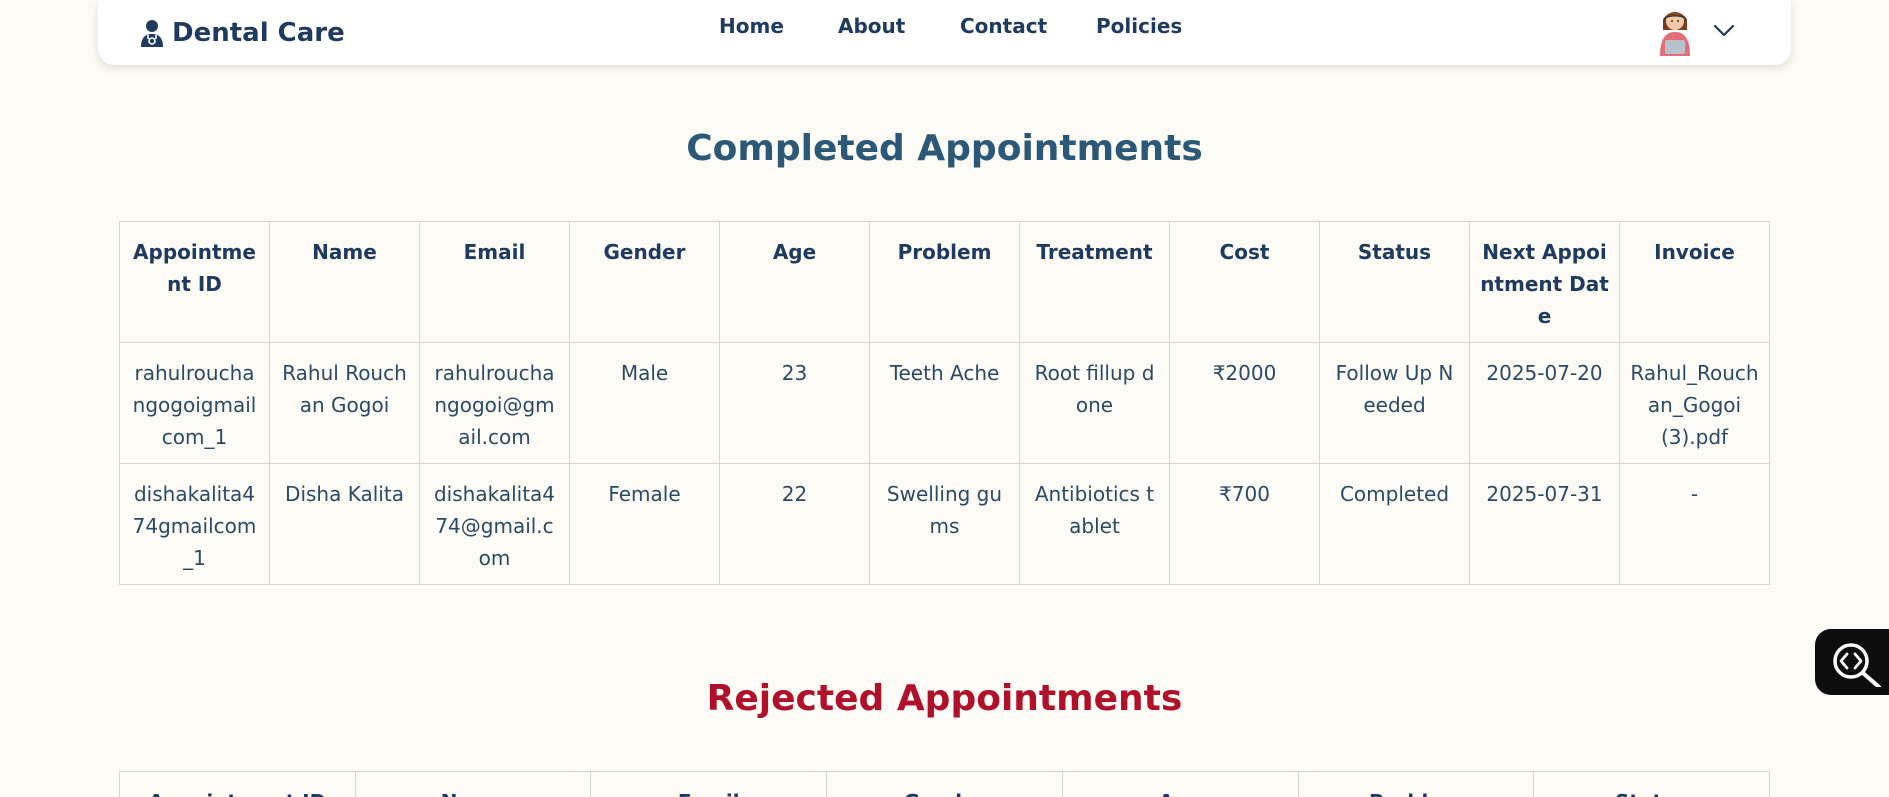 Image resolution: width=1889 pixels, height=797 pixels. I want to click on table-cell: Female, so click(644, 524).